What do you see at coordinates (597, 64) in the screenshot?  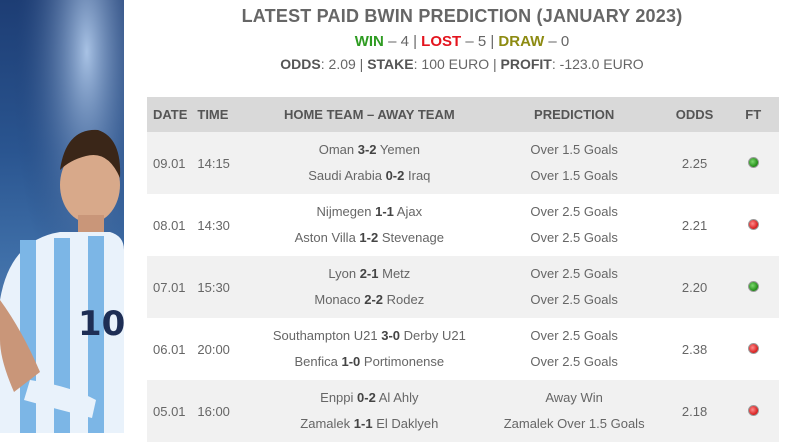 I see `profit-value: : -123.0 EURO` at bounding box center [597, 64].